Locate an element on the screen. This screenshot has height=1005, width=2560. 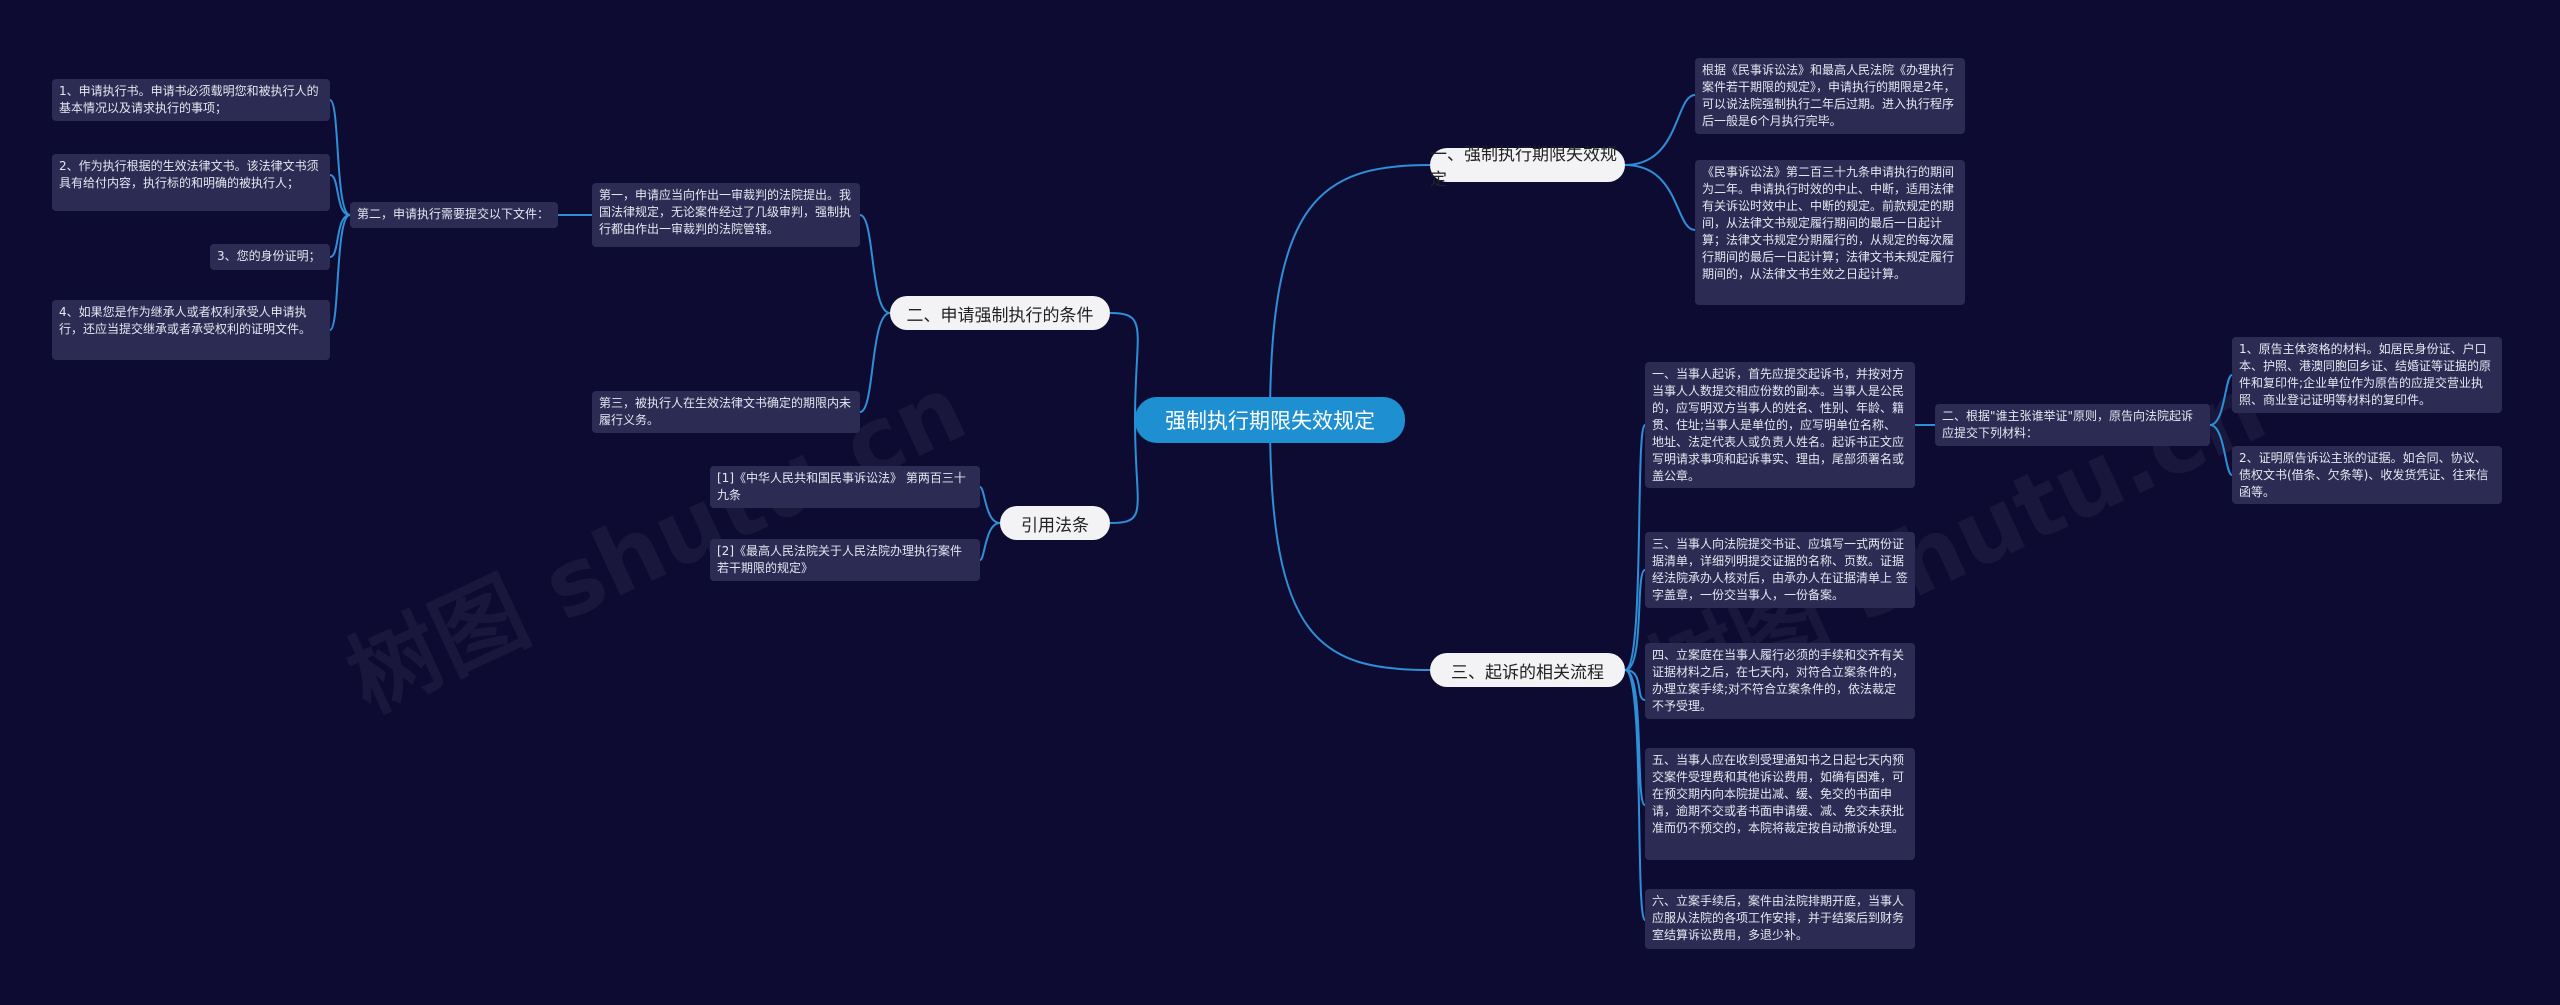
link-second-items is located at coordinates (340, 215).